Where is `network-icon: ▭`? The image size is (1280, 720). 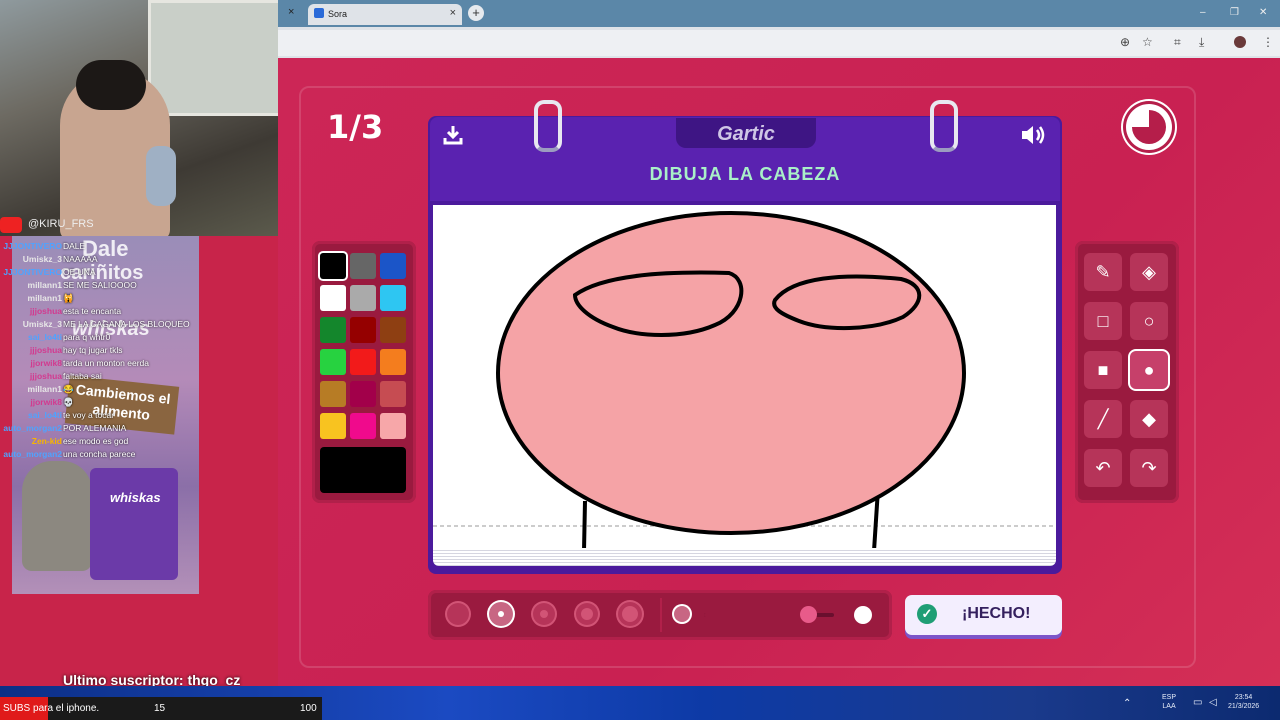 network-icon: ▭ is located at coordinates (1197, 703).